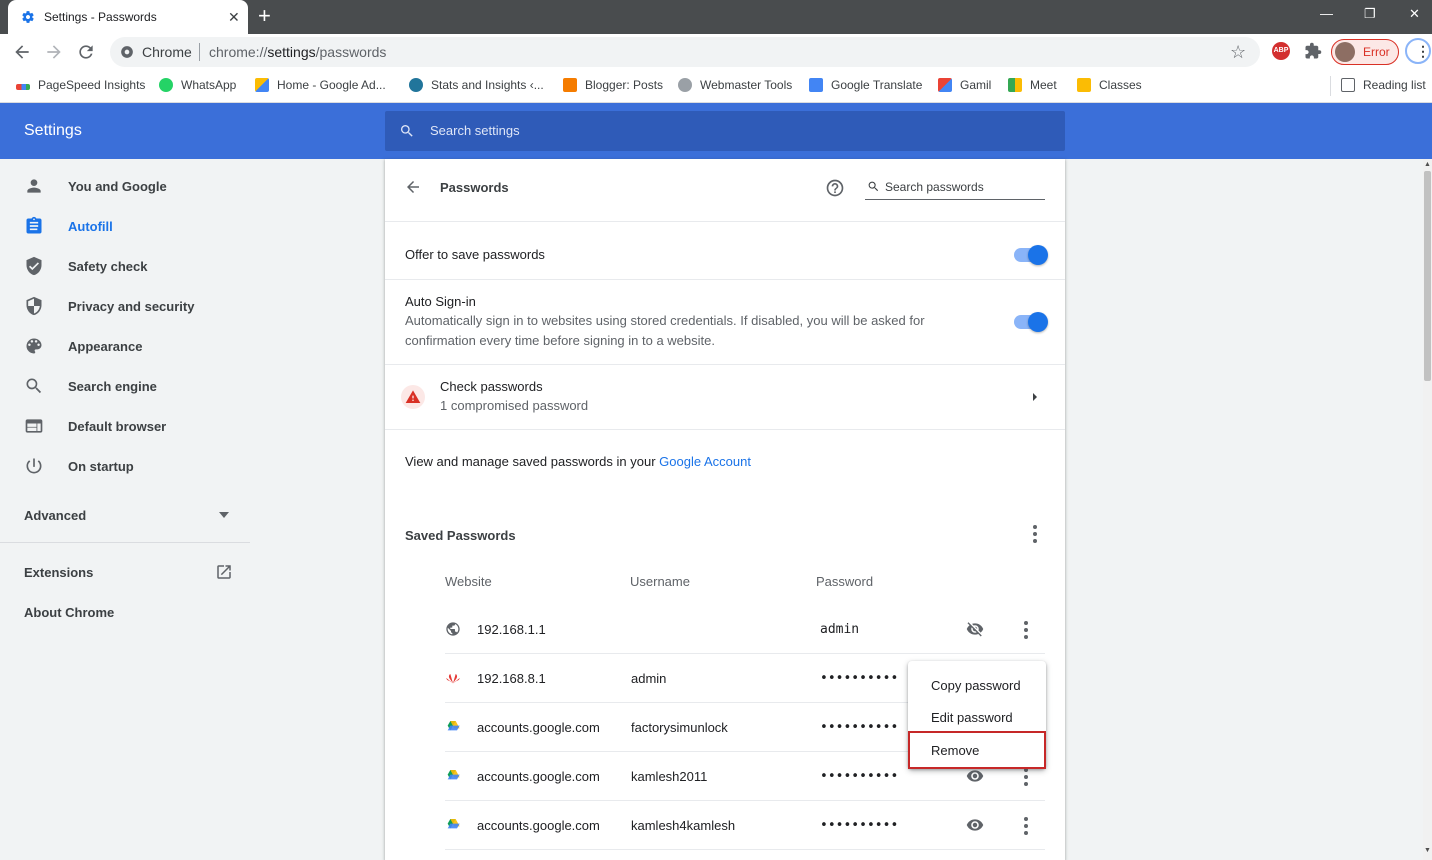  What do you see at coordinates (1423, 51) in the screenshot?
I see `more-vert-icon: ⋮` at bounding box center [1423, 51].